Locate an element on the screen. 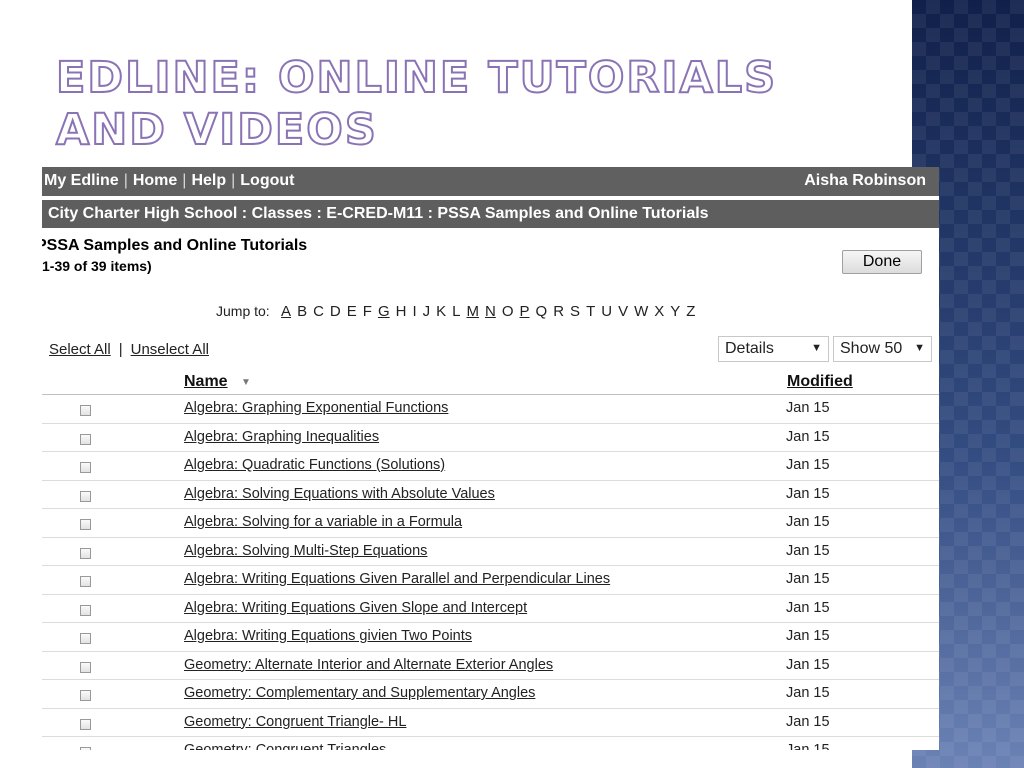 The width and height of the screenshot is (1024, 768). view-mode-dropdown: Details ▼ is located at coordinates (773, 349).